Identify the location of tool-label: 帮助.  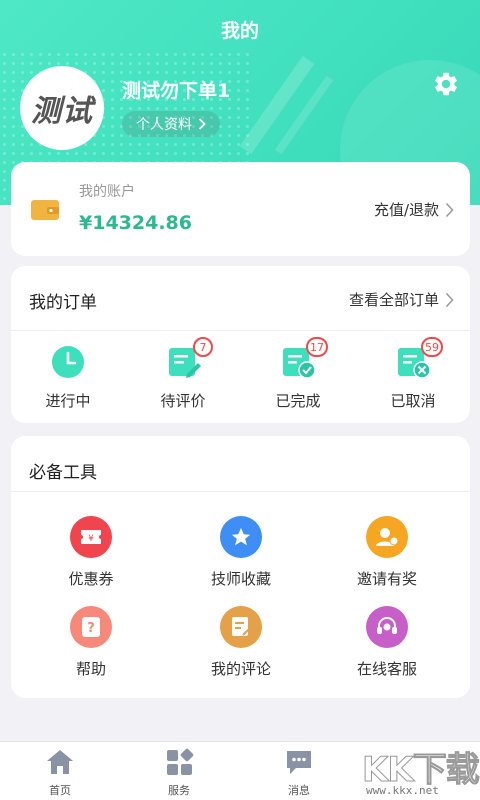
(90, 669).